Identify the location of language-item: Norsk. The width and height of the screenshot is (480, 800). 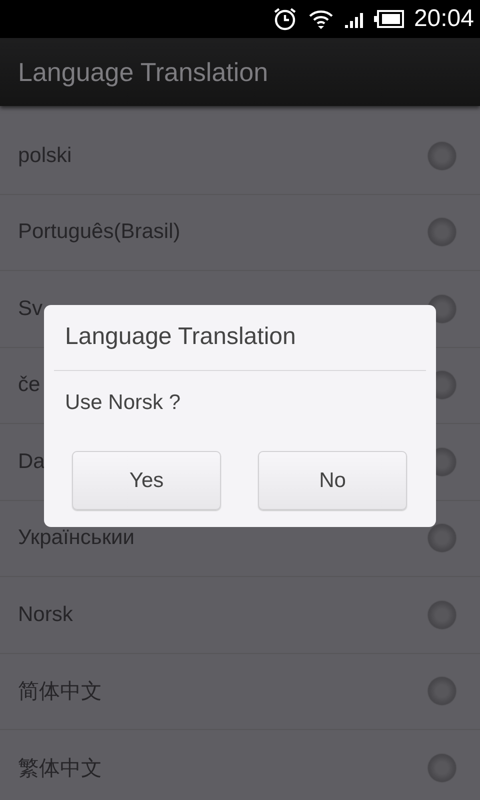
(240, 615).